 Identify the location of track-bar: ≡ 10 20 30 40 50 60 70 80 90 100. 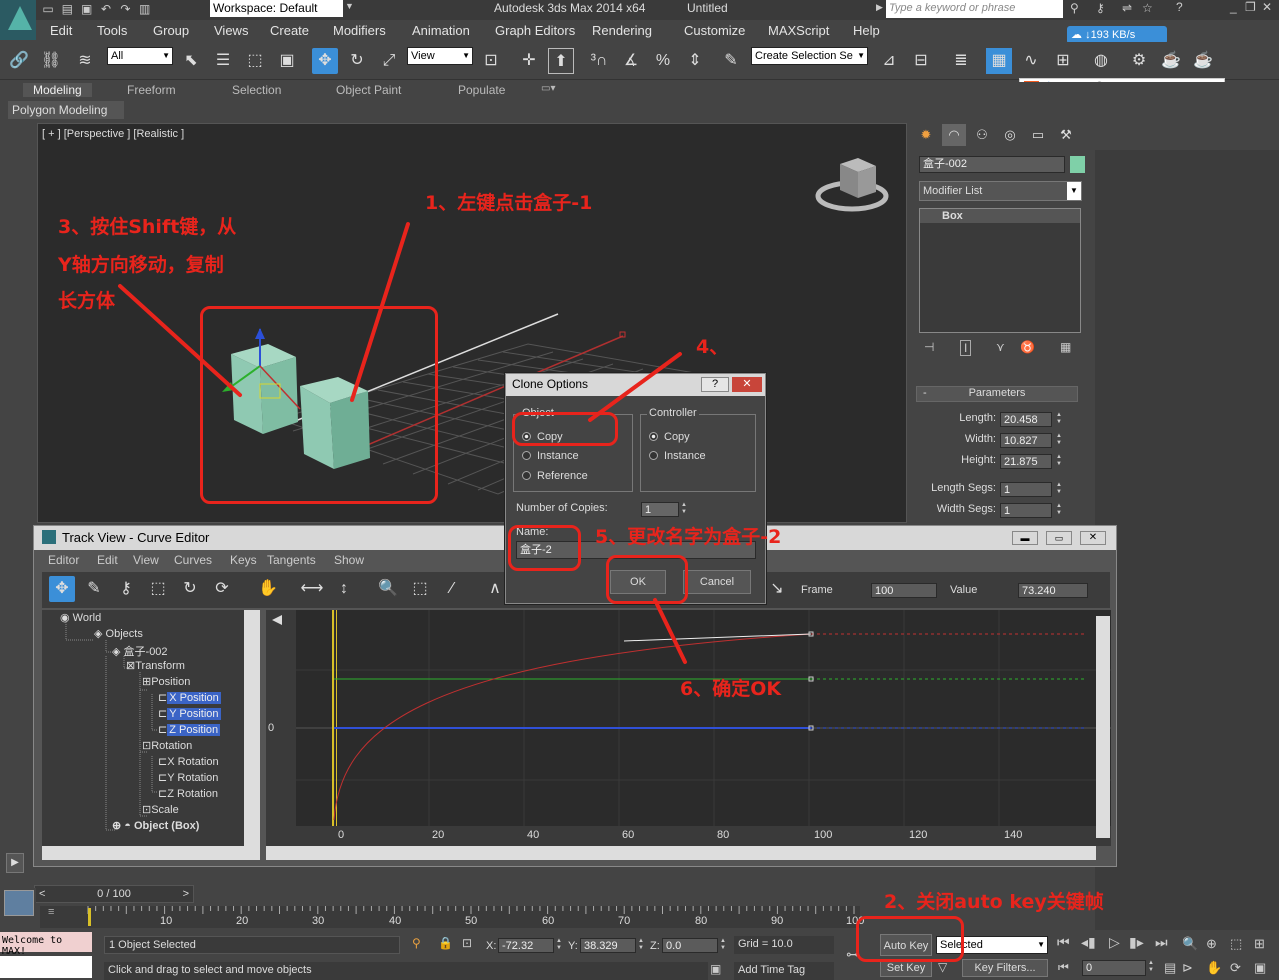
(452, 917).